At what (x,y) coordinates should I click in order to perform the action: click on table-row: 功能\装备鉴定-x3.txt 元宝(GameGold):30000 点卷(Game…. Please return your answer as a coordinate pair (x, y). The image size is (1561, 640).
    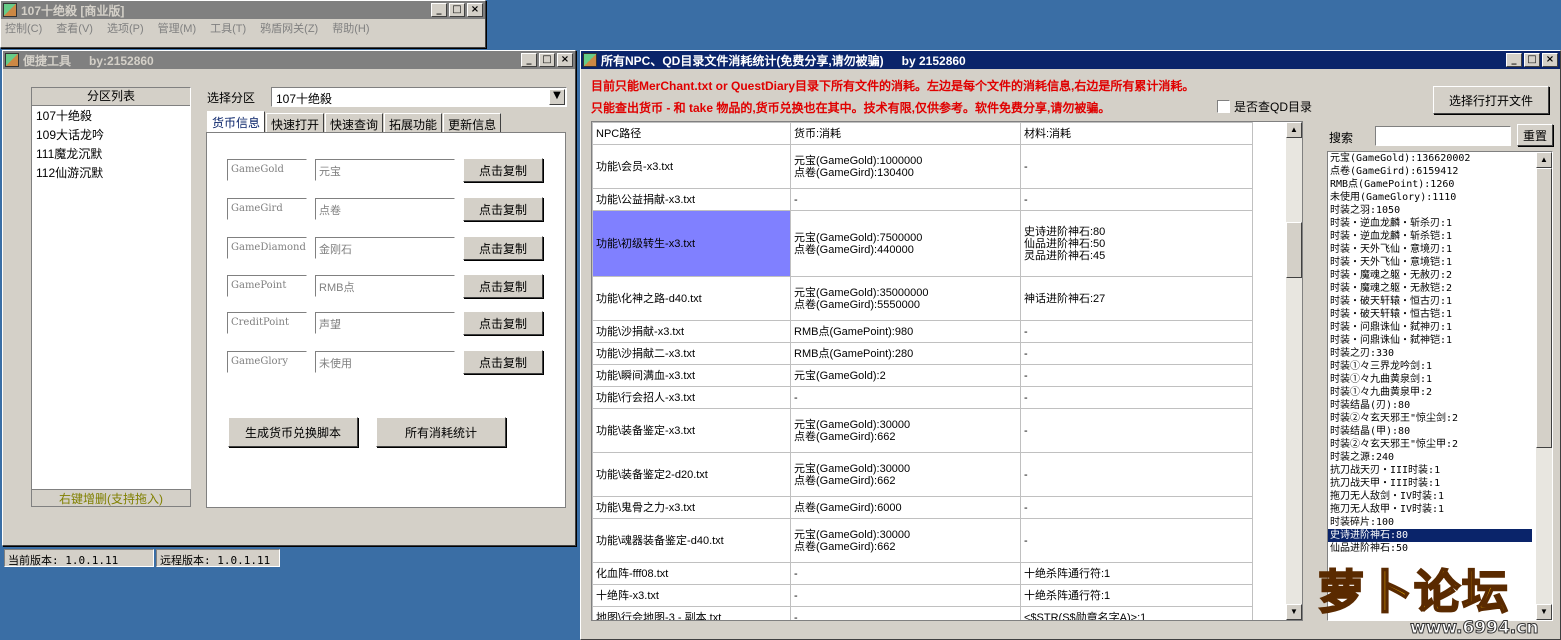
    Looking at the image, I should click on (922, 430).